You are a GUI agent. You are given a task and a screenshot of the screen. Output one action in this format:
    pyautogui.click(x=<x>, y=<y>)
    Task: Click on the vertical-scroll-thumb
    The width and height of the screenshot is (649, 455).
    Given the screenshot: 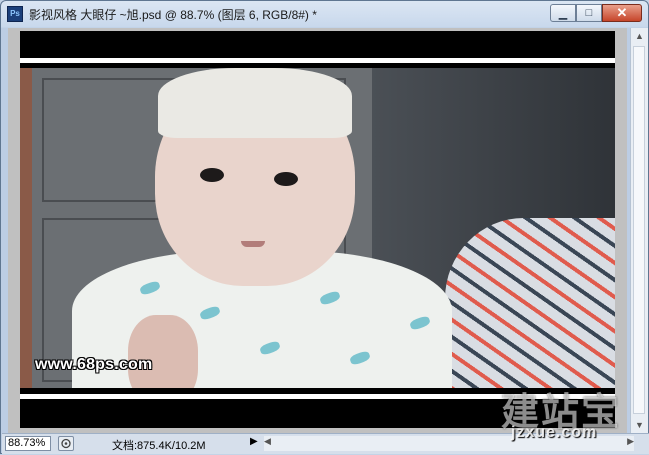 What is the action you would take?
    pyautogui.click(x=639, y=230)
    